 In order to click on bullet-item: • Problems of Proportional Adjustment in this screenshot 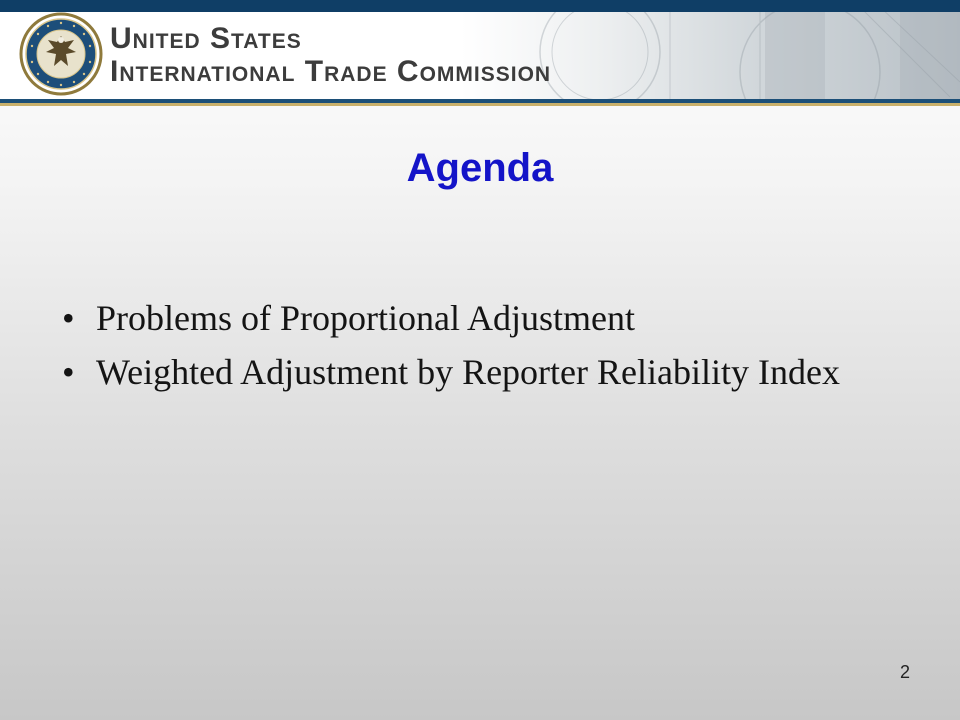, I will do `click(482, 318)`.